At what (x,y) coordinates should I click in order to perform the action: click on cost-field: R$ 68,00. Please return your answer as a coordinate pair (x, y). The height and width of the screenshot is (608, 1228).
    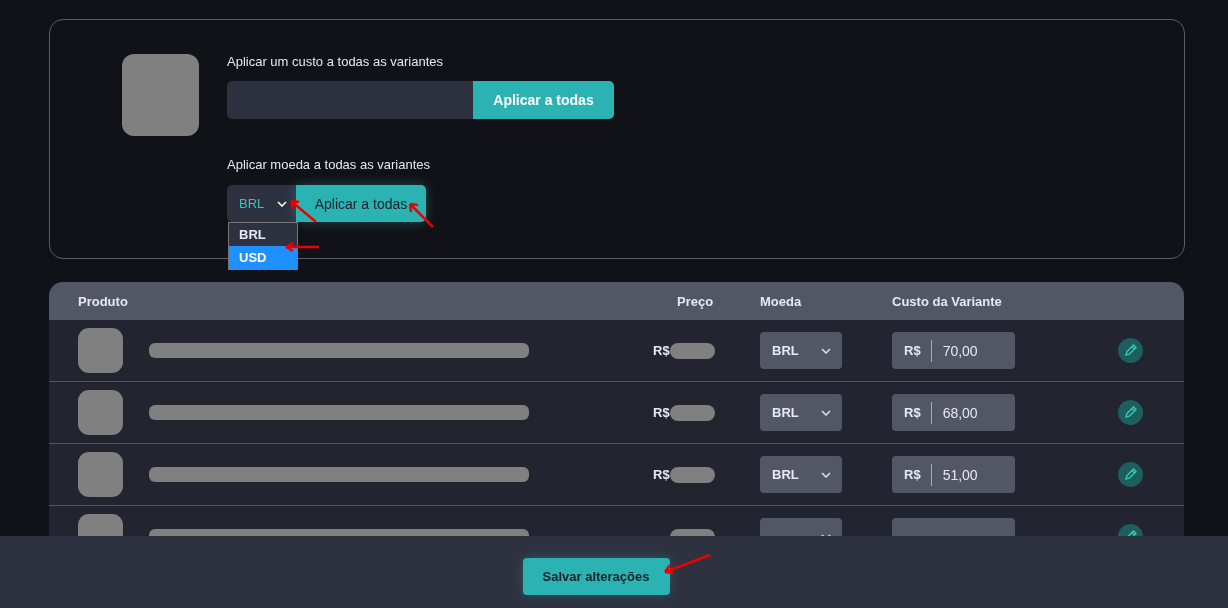
    Looking at the image, I should click on (953, 412).